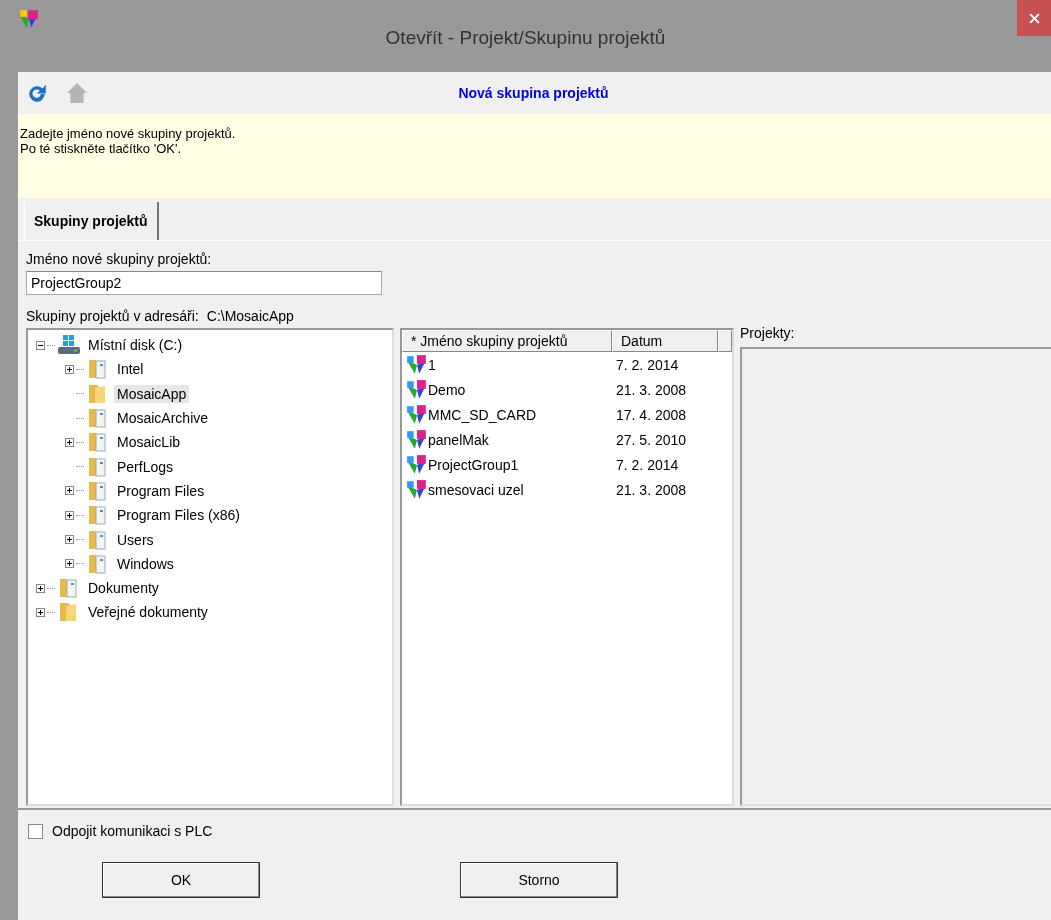 Image resolution: width=1051 pixels, height=920 pixels. Describe the element at coordinates (725, 341) in the screenshot. I see `column-header` at that location.